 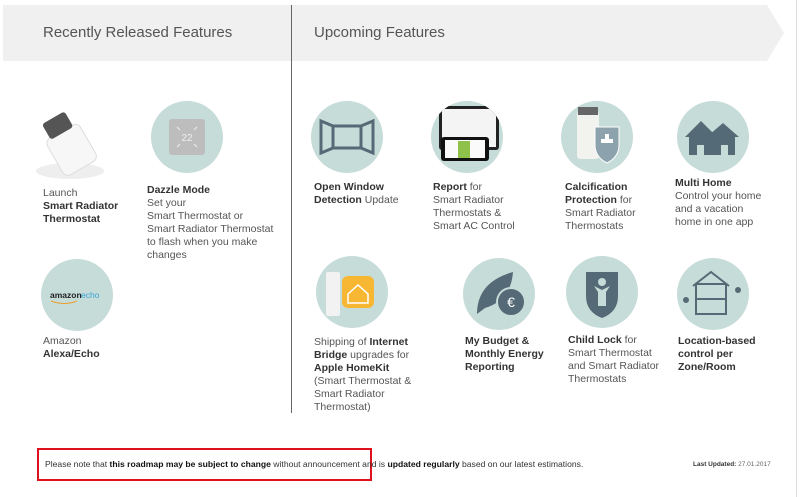 What do you see at coordinates (342, 342) in the screenshot?
I see `feature-text: Shipping of` at bounding box center [342, 342].